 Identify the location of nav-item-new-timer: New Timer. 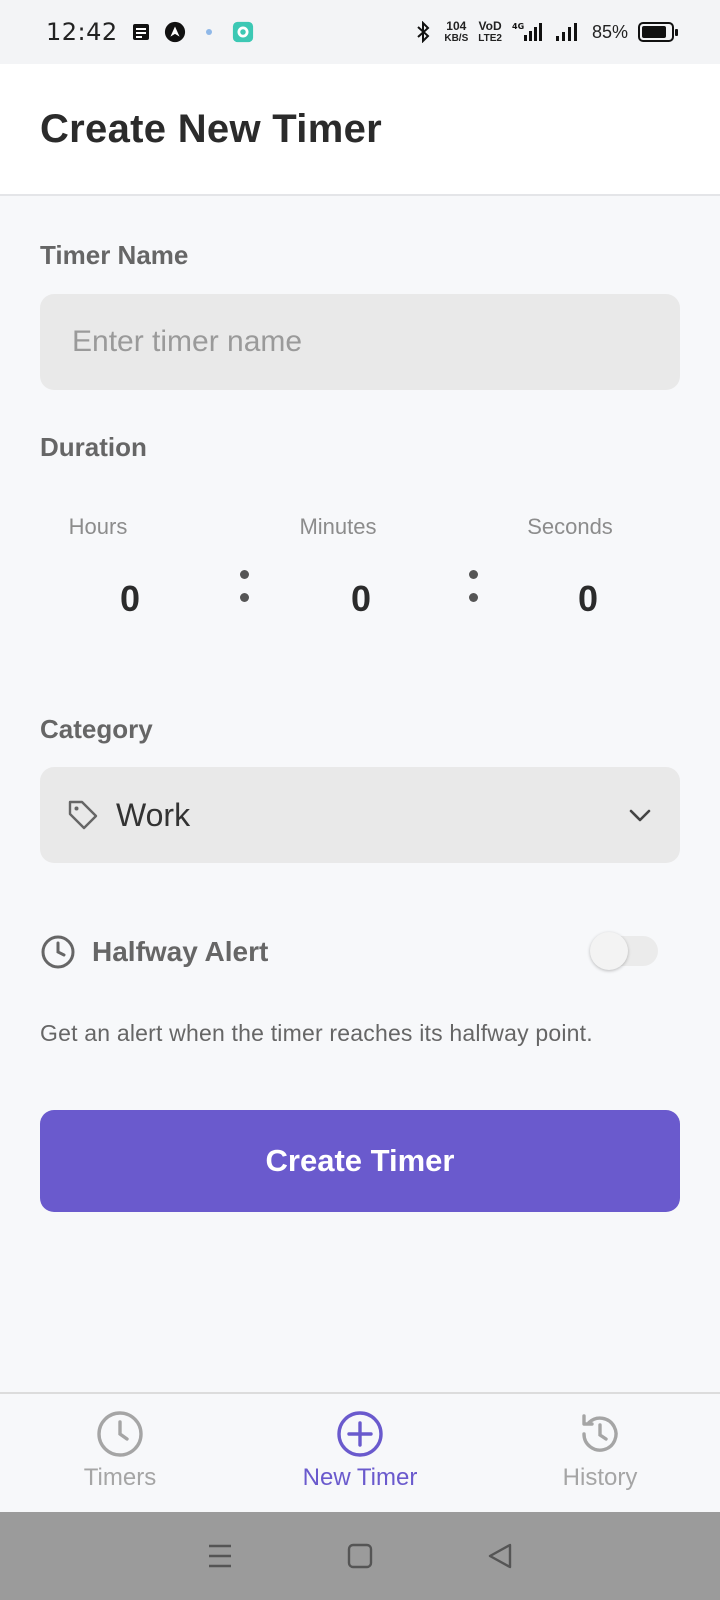
(360, 1453).